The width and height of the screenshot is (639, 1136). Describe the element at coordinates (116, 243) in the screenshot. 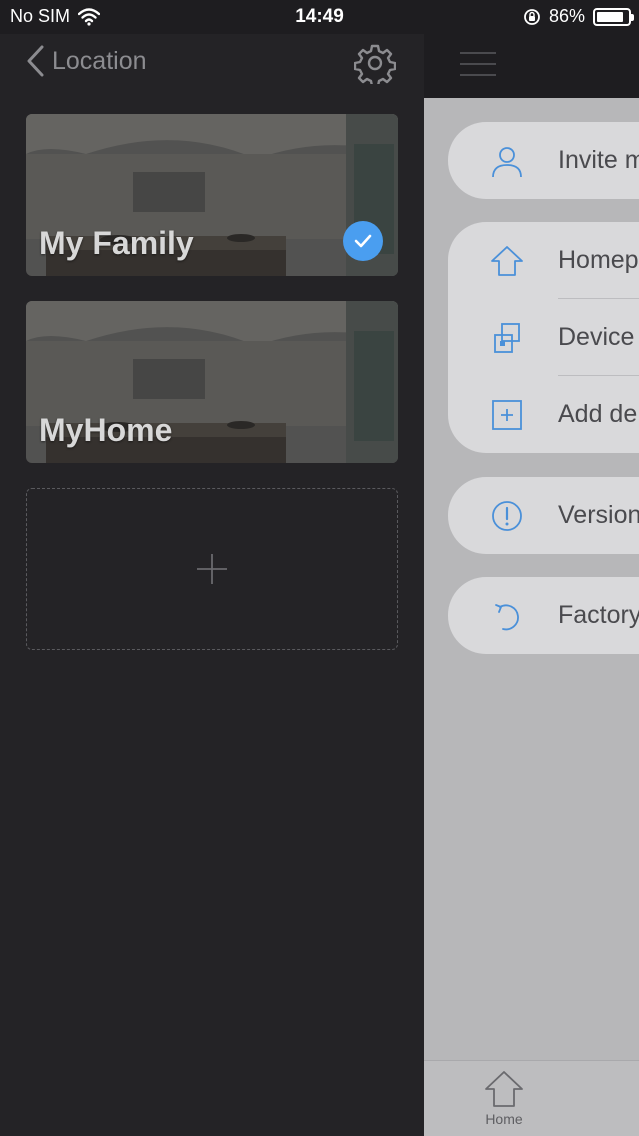

I see `location-name: My Family` at that location.